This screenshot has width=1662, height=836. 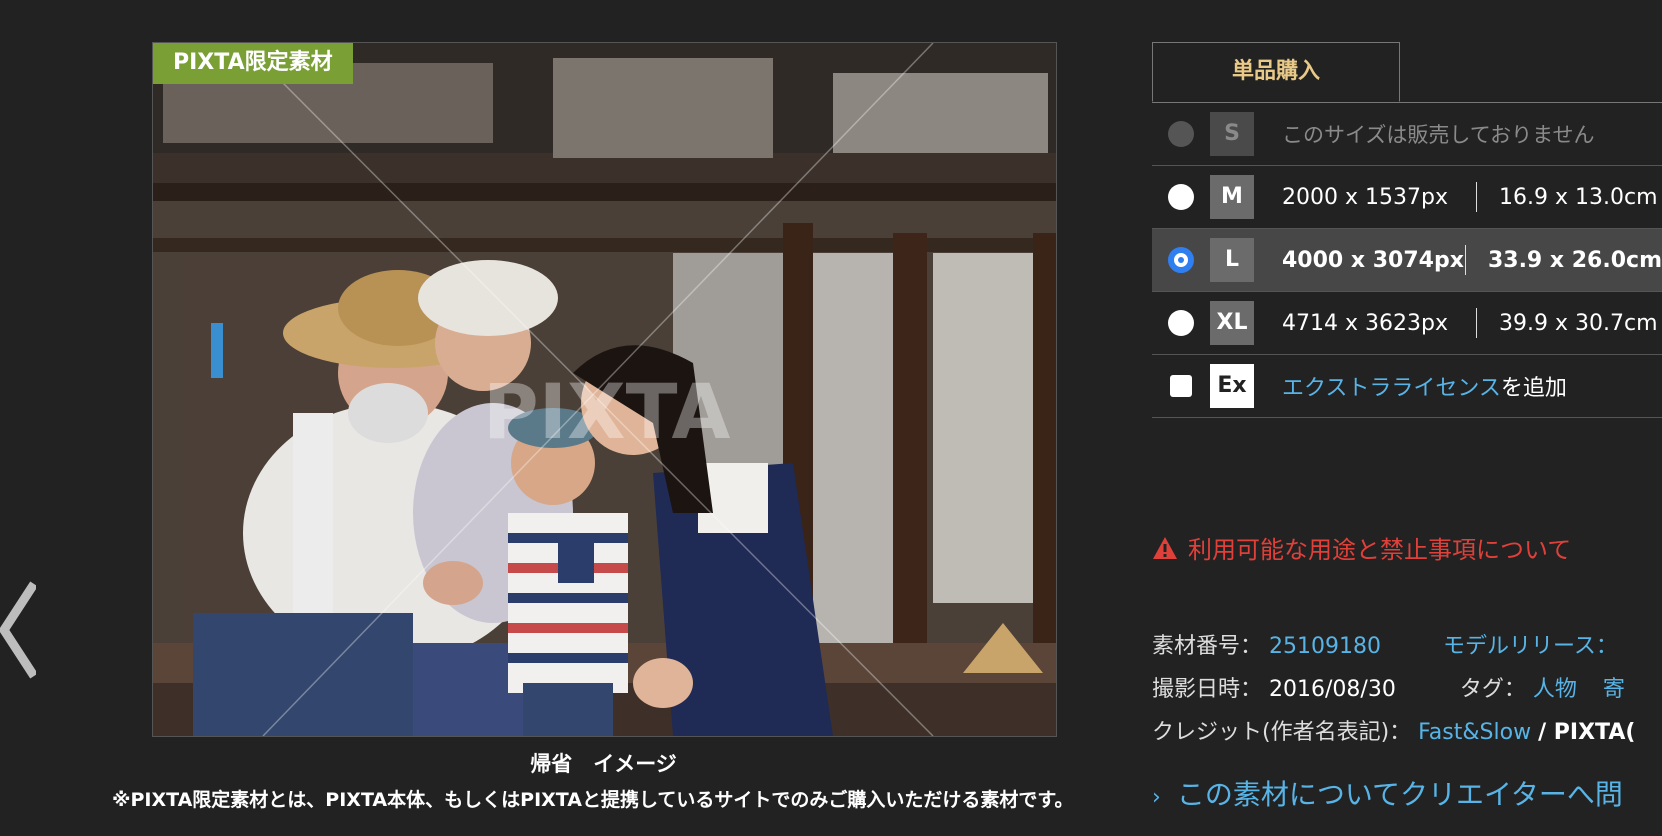 What do you see at coordinates (1156, 797) in the screenshot?
I see `chevron-right-icon: ›` at bounding box center [1156, 797].